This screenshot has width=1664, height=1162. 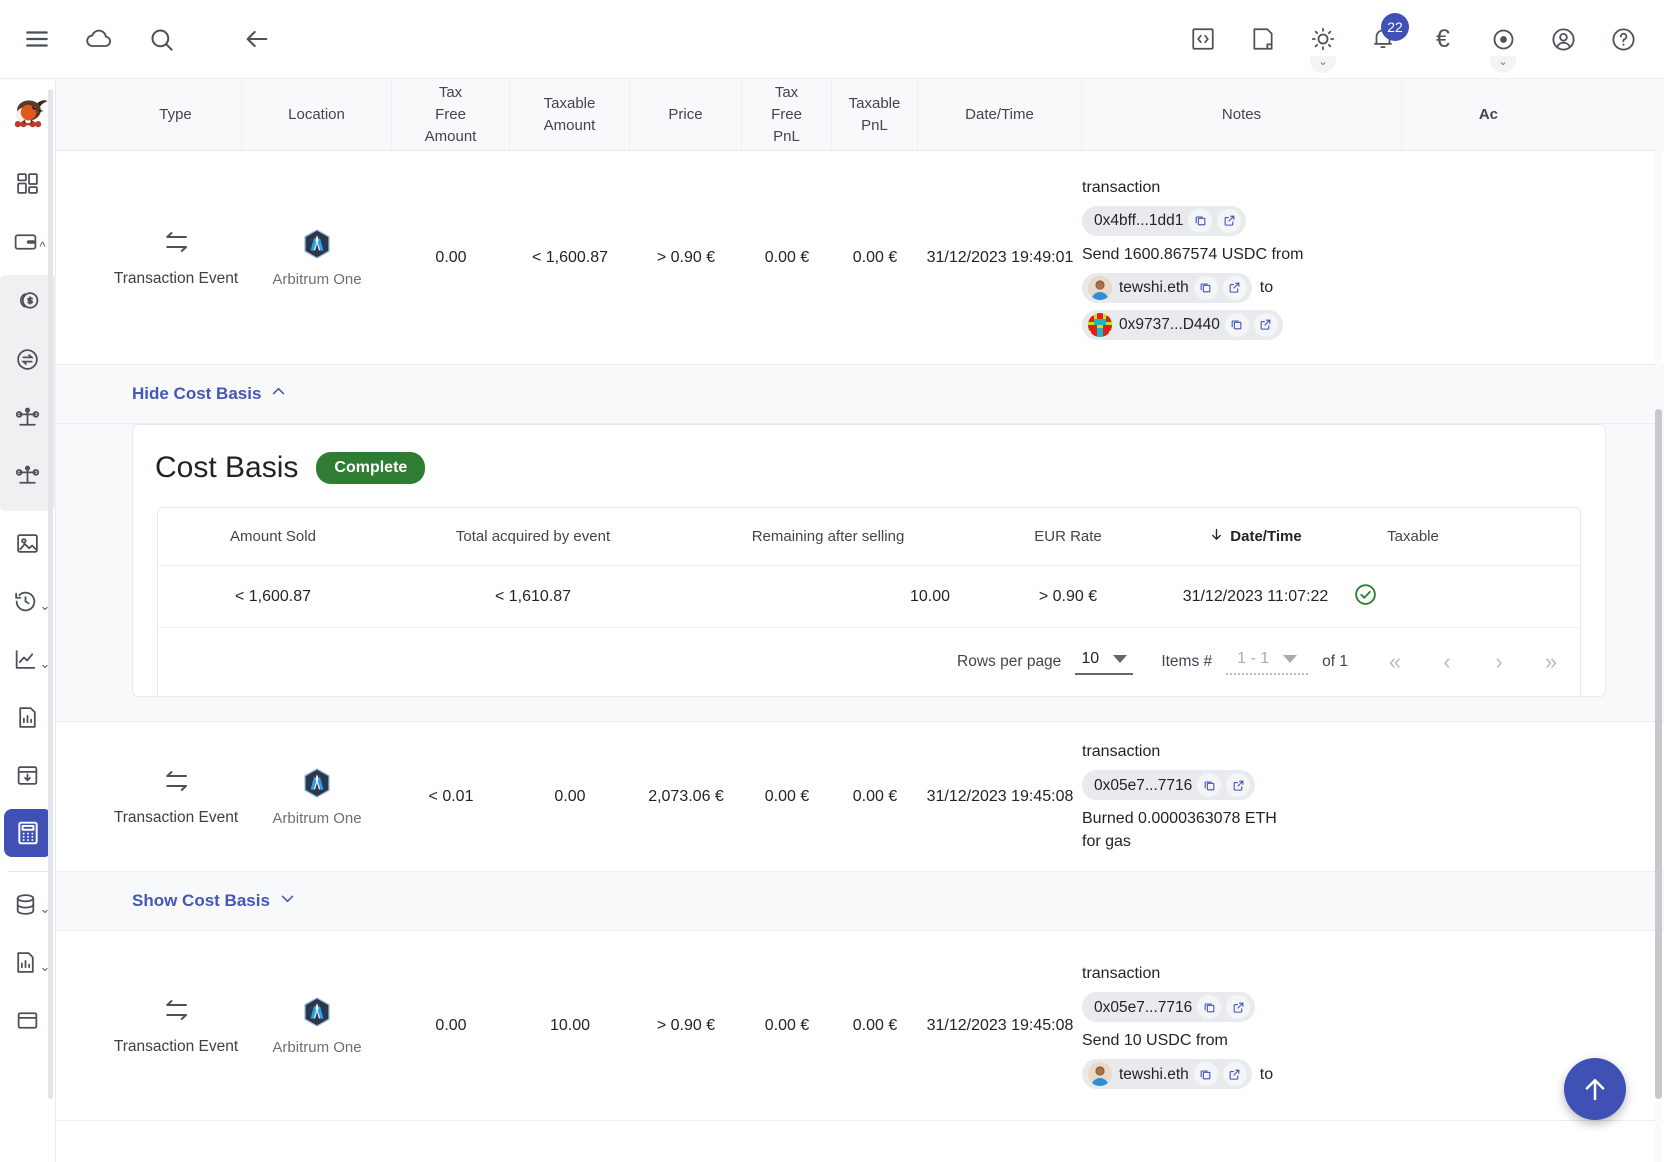 What do you see at coordinates (1242, 114) in the screenshot?
I see `column-header-notes: Notes` at bounding box center [1242, 114].